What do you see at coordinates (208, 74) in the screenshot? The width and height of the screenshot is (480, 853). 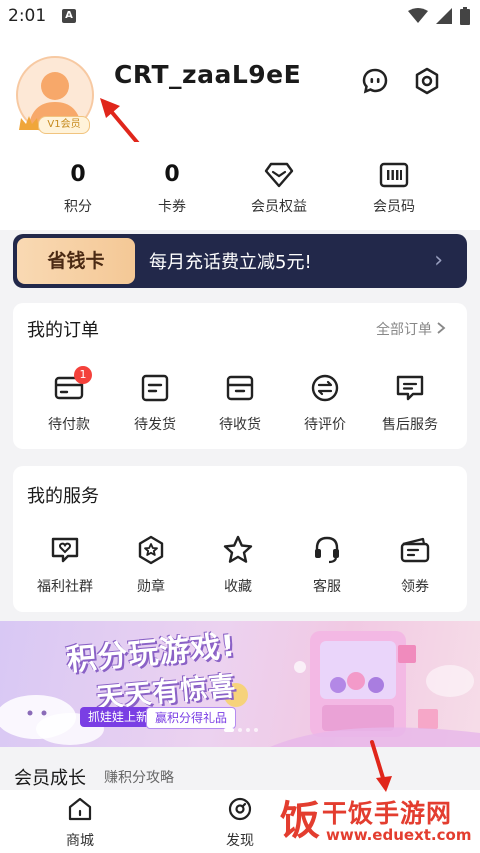 I see `username: CRT_zaaL9eE` at bounding box center [208, 74].